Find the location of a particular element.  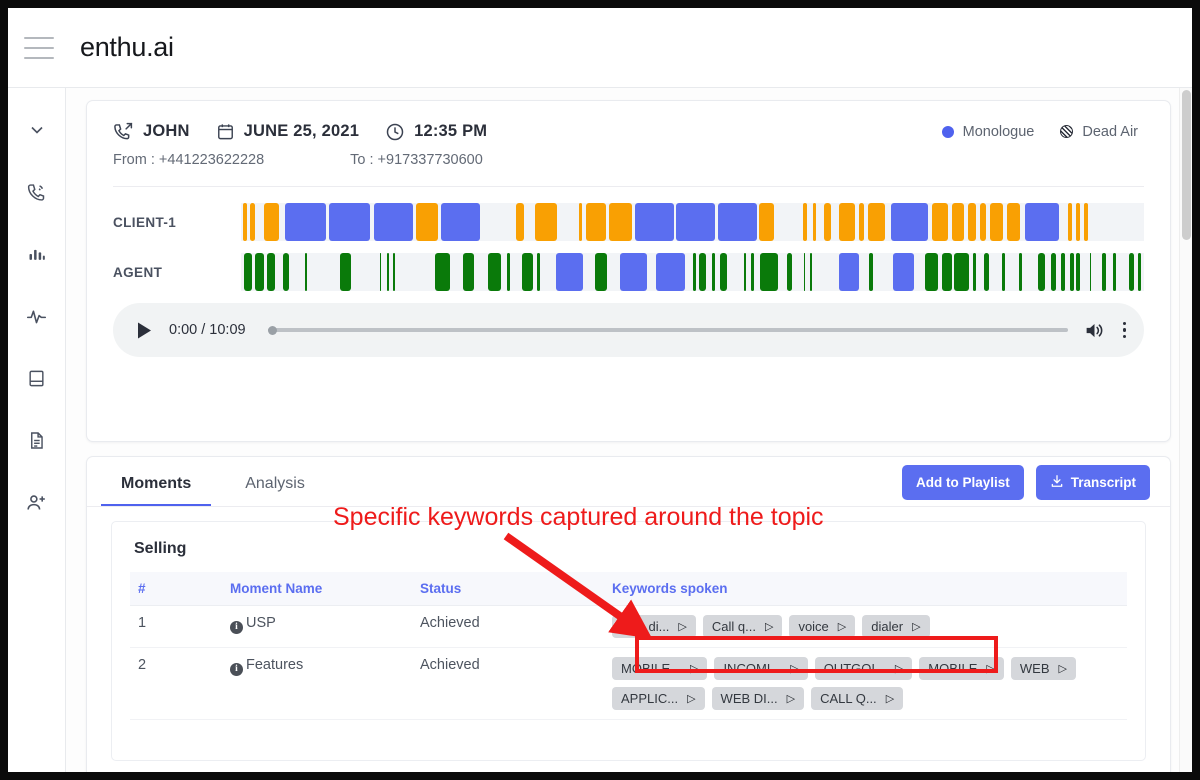

sidebar-item-add-user is located at coordinates (37, 502).